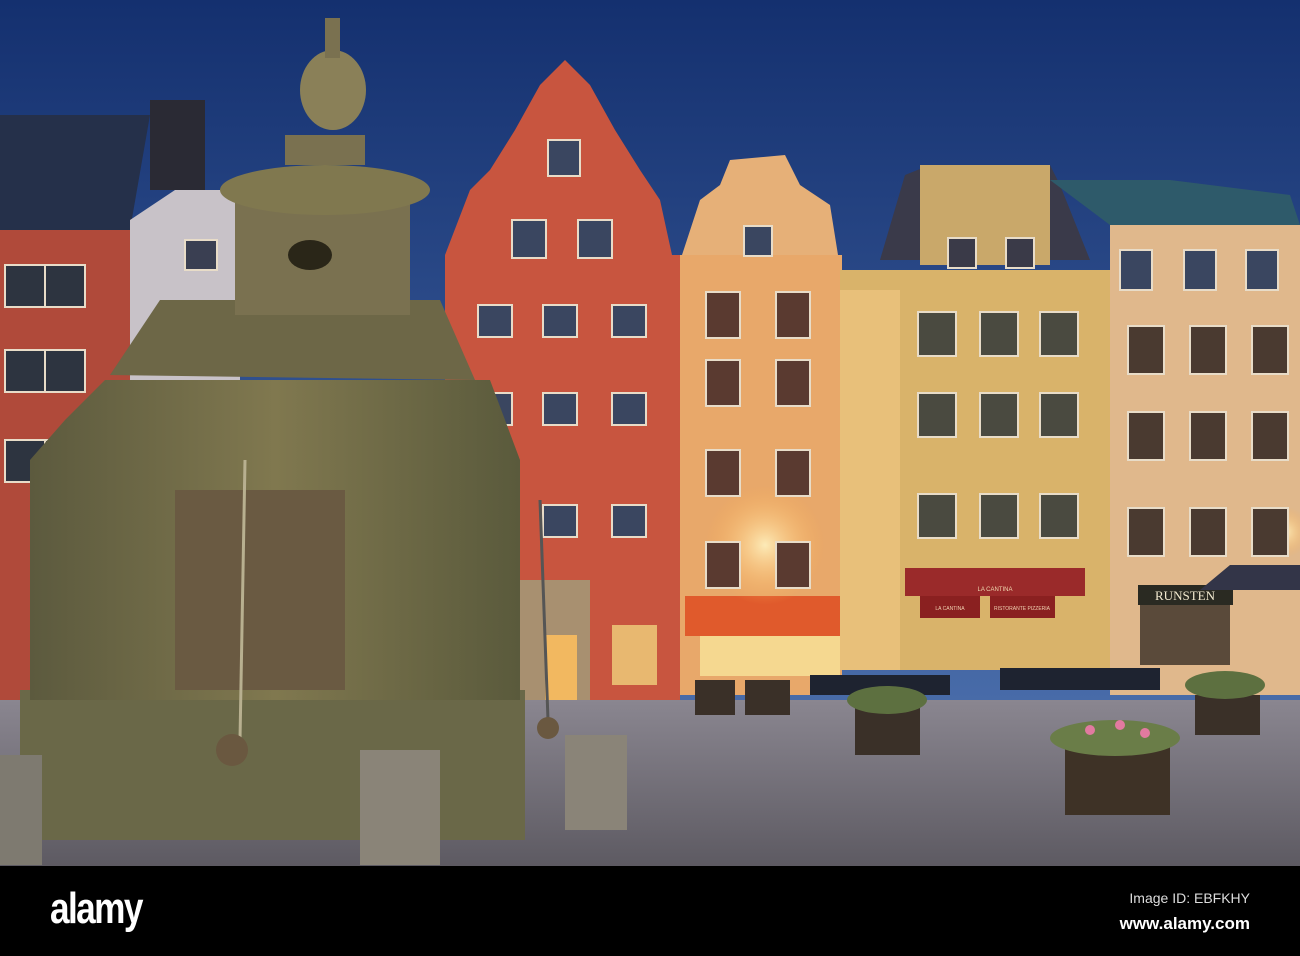 Image resolution: width=1300 pixels, height=956 pixels. What do you see at coordinates (994, 590) in the screenshot?
I see `awning-text: LA CANTINA` at bounding box center [994, 590].